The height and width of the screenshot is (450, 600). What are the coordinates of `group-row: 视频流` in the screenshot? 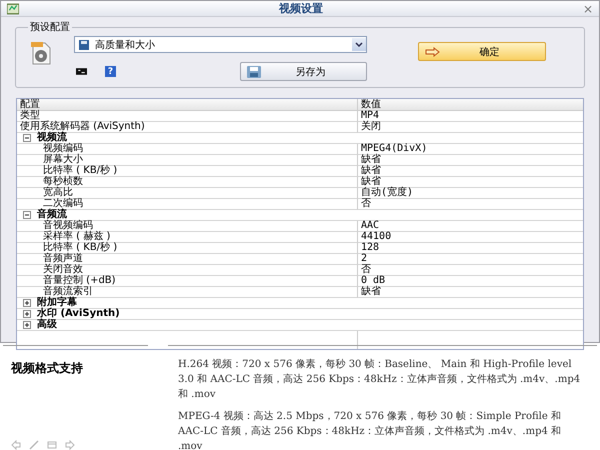 It's located at (300, 138).